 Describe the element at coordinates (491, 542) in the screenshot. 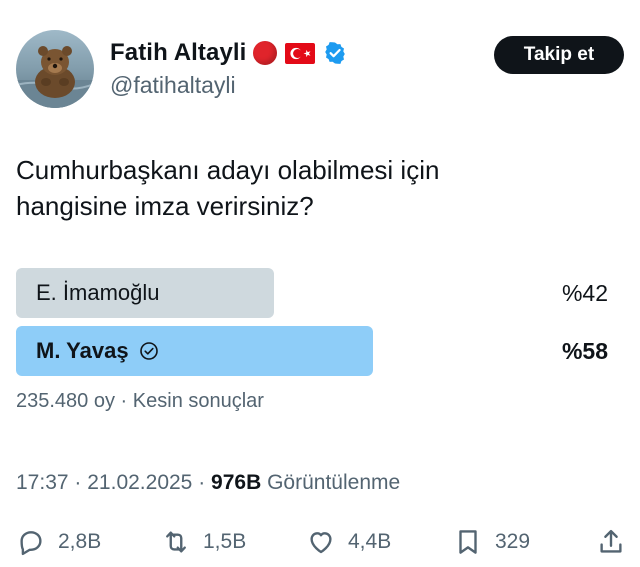

I see `bookmark-button: 329` at that location.